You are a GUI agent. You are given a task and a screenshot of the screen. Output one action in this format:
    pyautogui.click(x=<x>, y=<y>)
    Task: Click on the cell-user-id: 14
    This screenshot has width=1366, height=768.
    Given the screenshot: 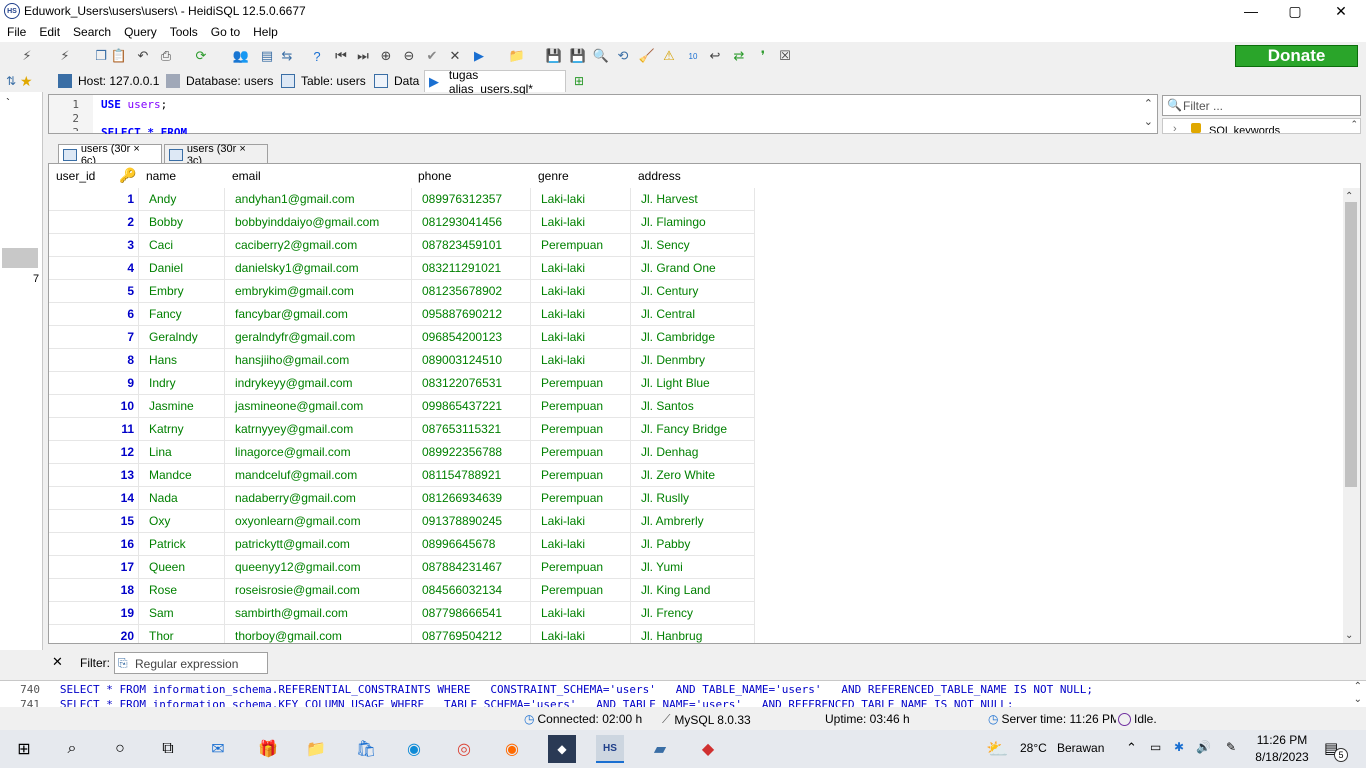 What is the action you would take?
    pyautogui.click(x=94, y=498)
    